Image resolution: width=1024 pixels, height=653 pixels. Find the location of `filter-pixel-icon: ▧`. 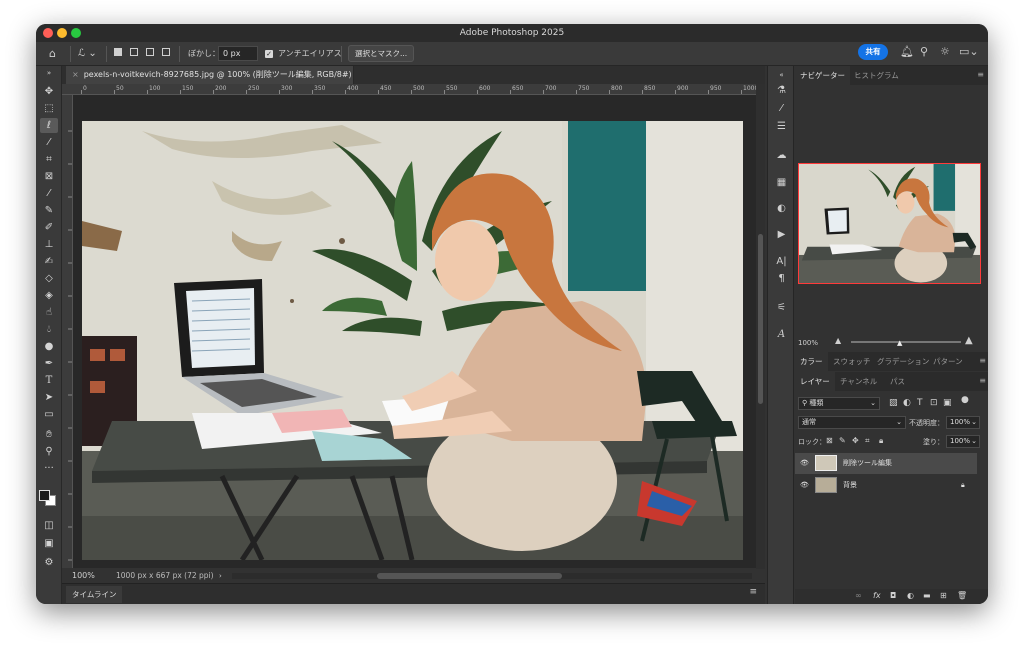

filter-pixel-icon: ▧ is located at coordinates (893, 403).